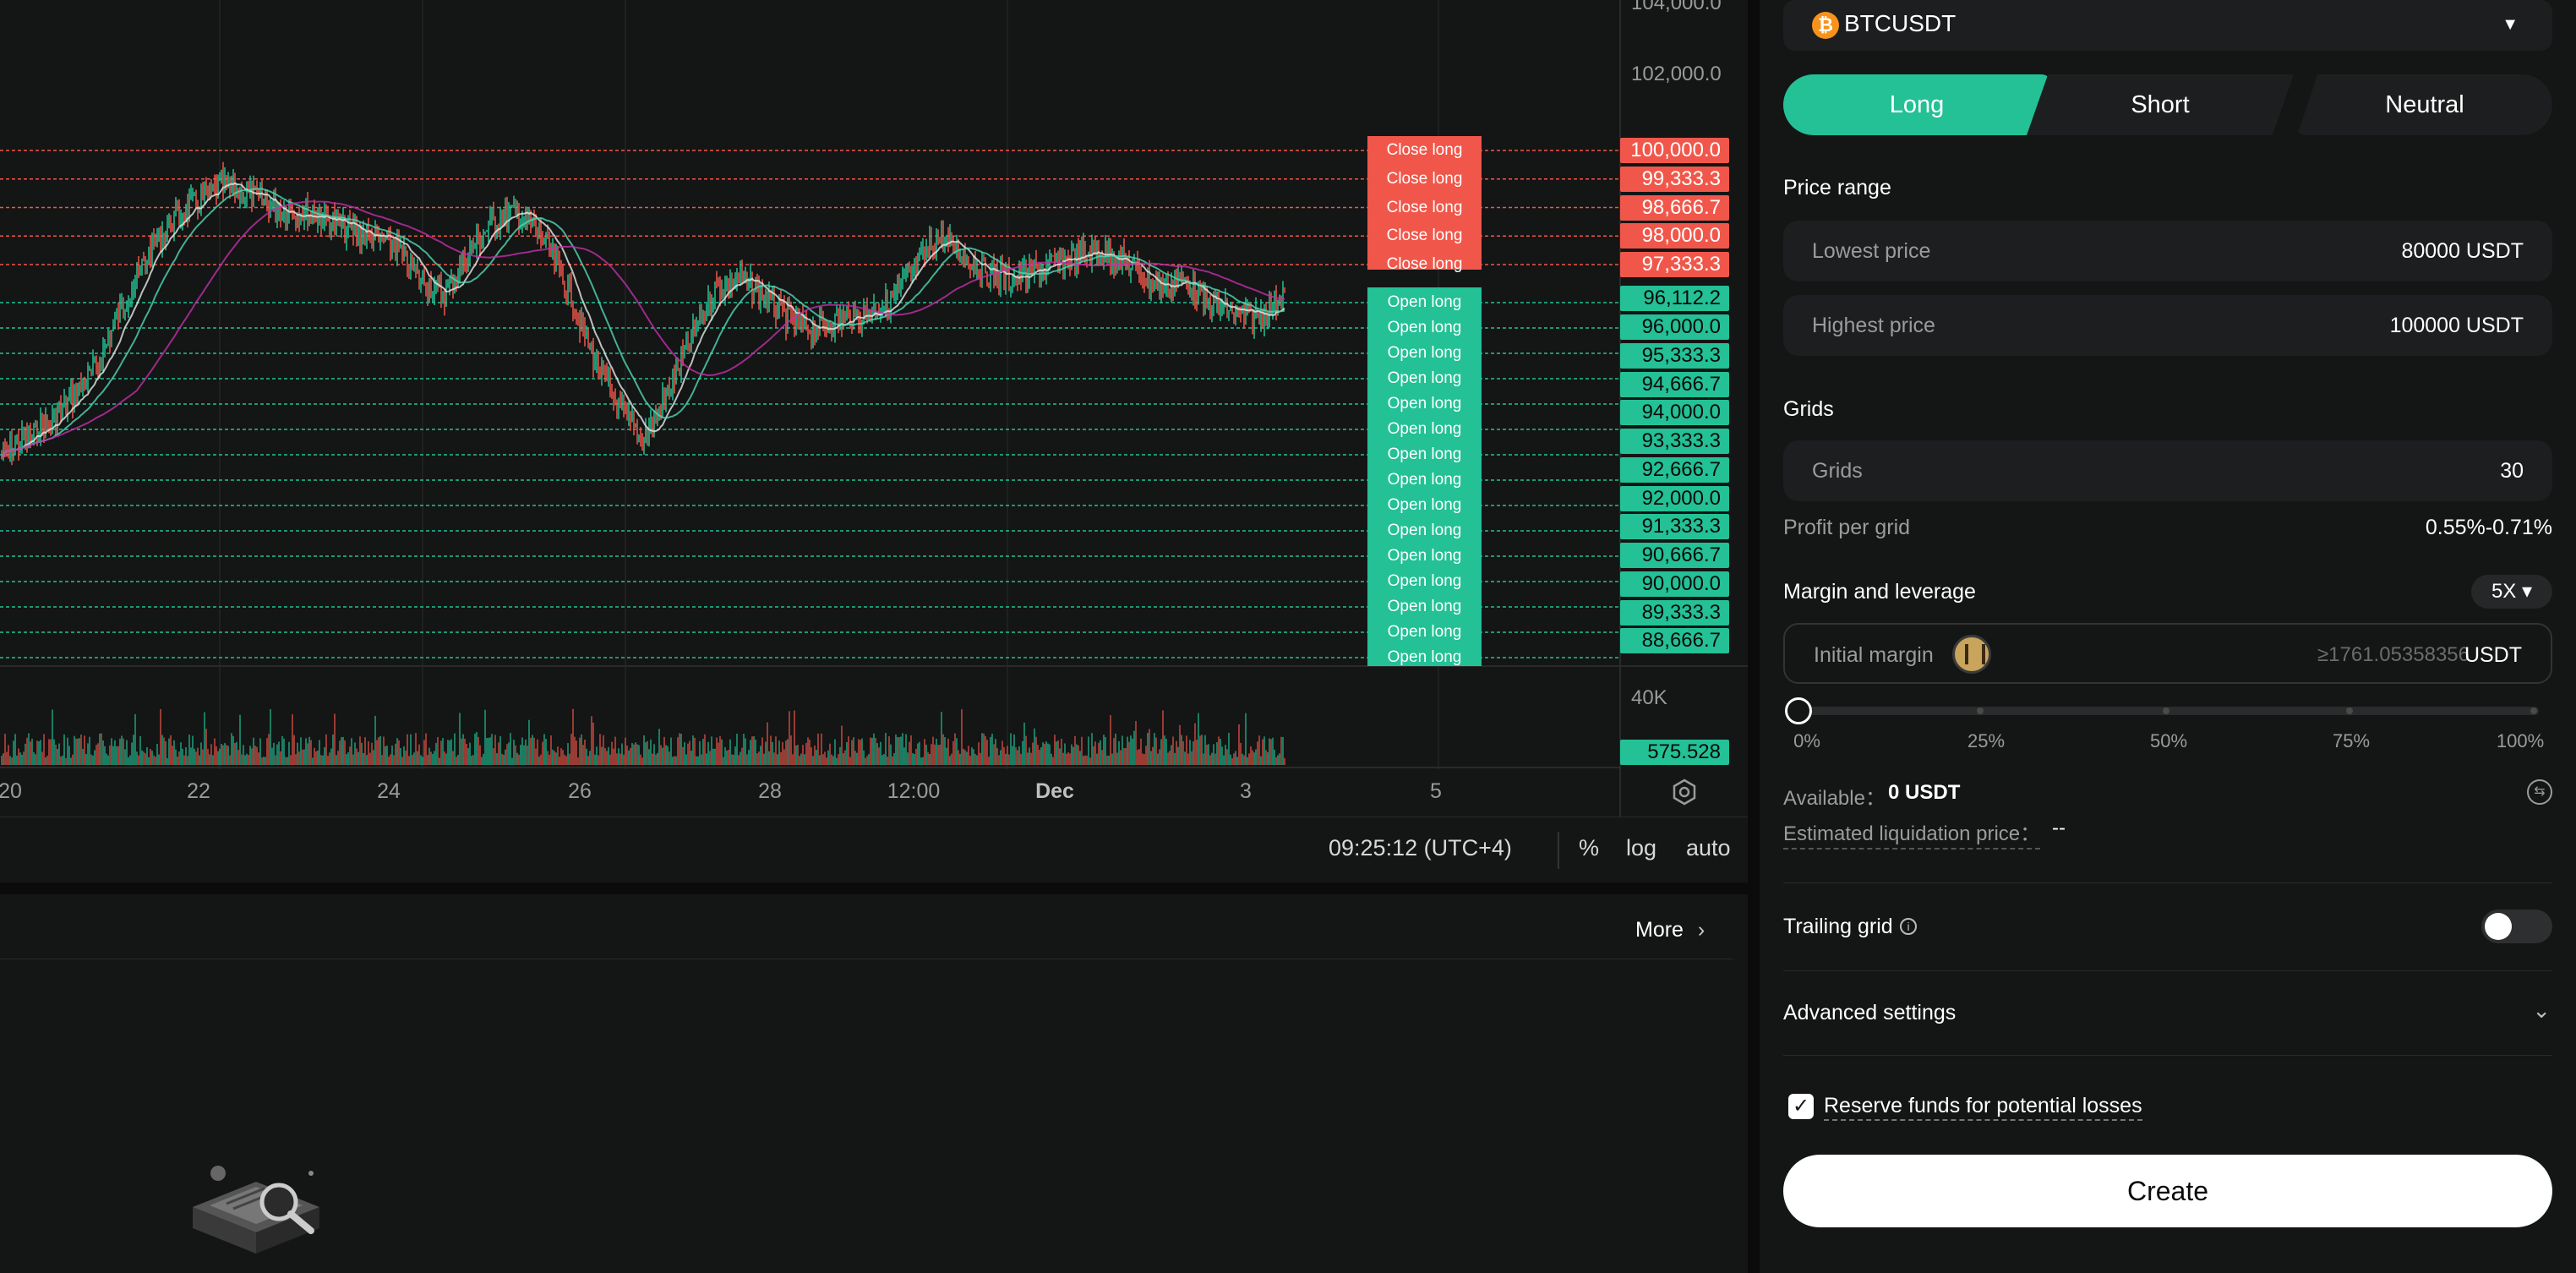 The image size is (2576, 1273). Describe the element at coordinates (1674, 498) in the screenshot. I see `buy-price-tag: 92,000.0` at that location.